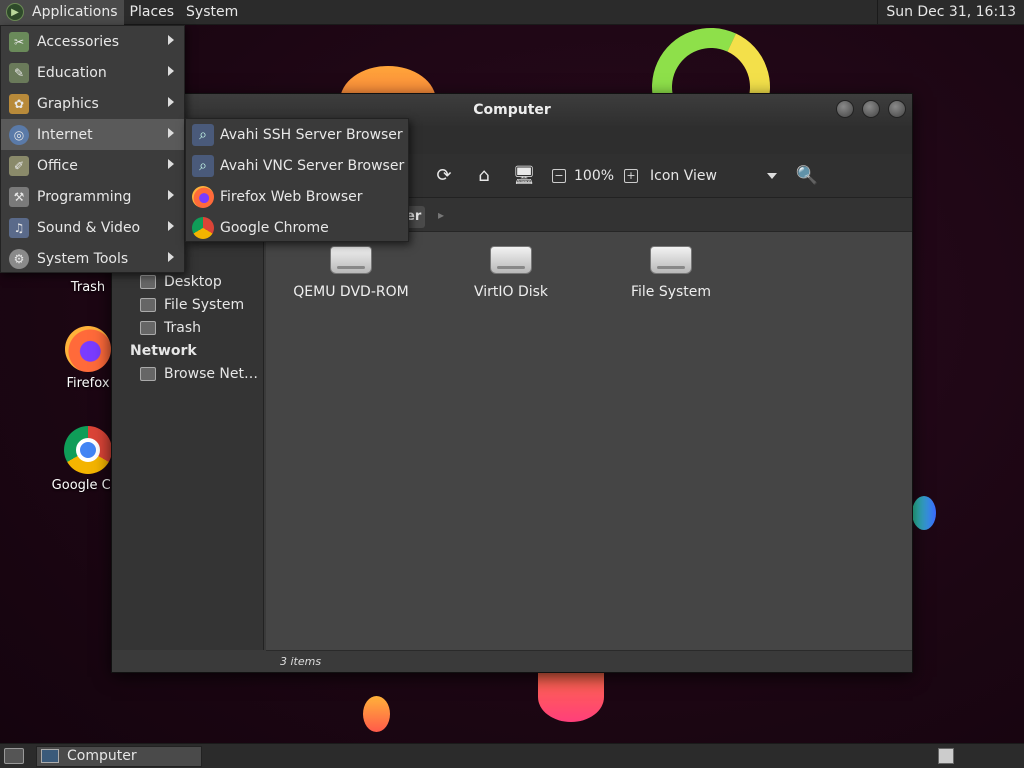 This screenshot has height=768, width=1024. What do you see at coordinates (68, 103) in the screenshot?
I see `menu-item-label: Graphics` at bounding box center [68, 103].